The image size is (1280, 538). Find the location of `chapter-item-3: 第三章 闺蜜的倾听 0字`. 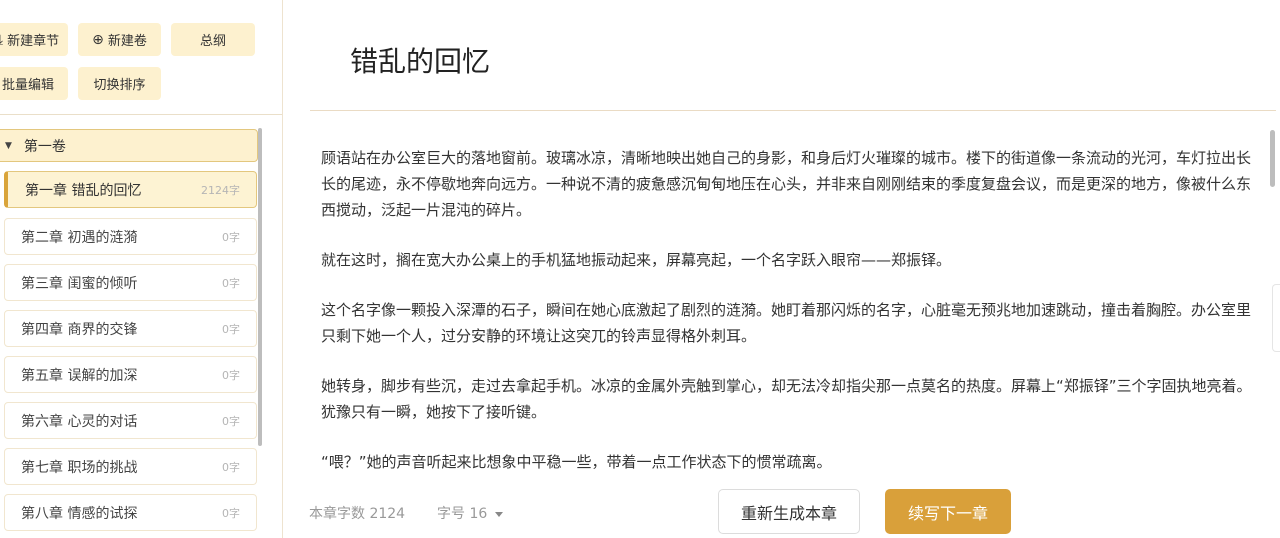

chapter-item-3: 第三章 闺蜜的倾听 0字 is located at coordinates (130, 282).